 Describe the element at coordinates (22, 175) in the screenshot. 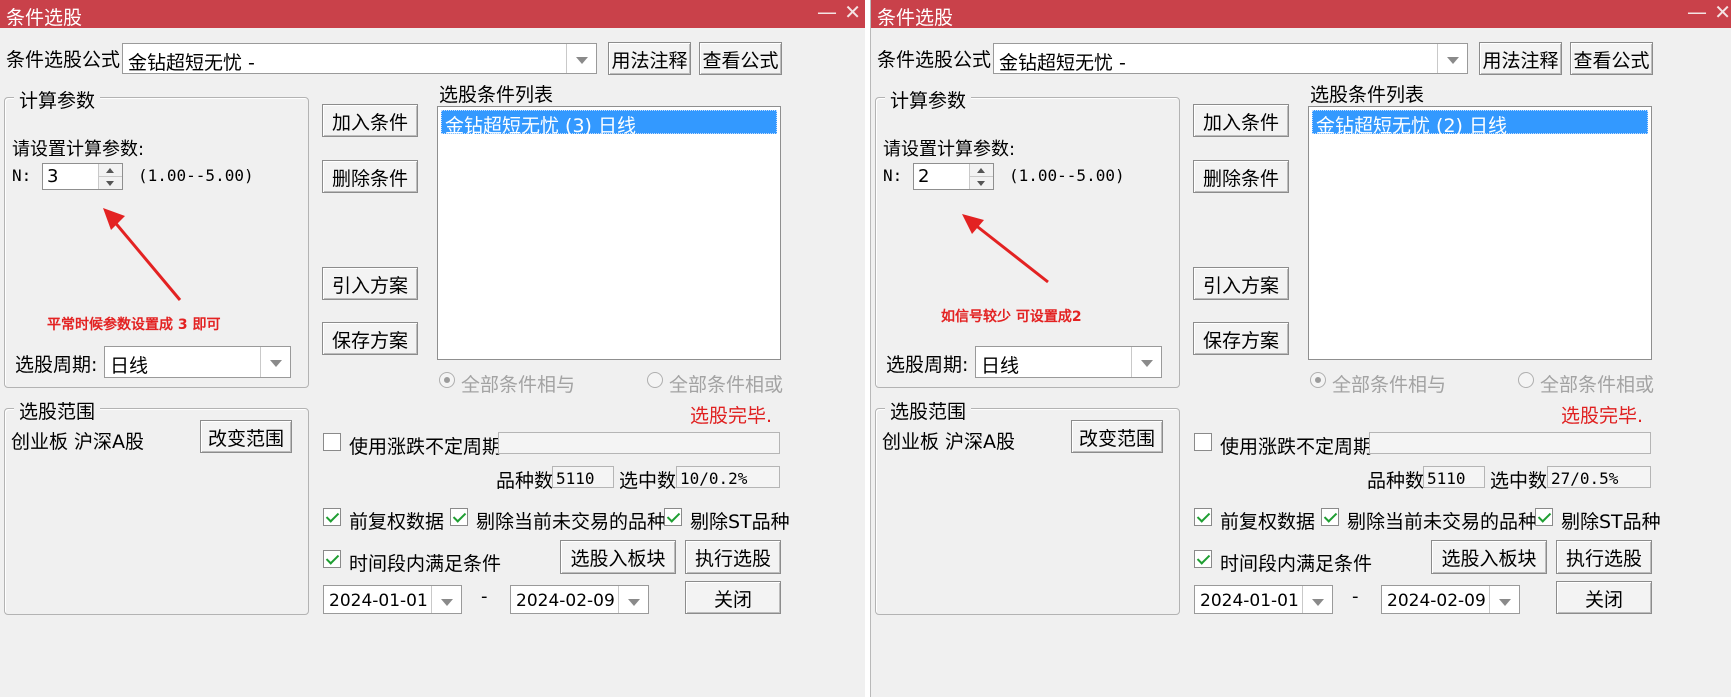

I see `n-label: N:` at that location.